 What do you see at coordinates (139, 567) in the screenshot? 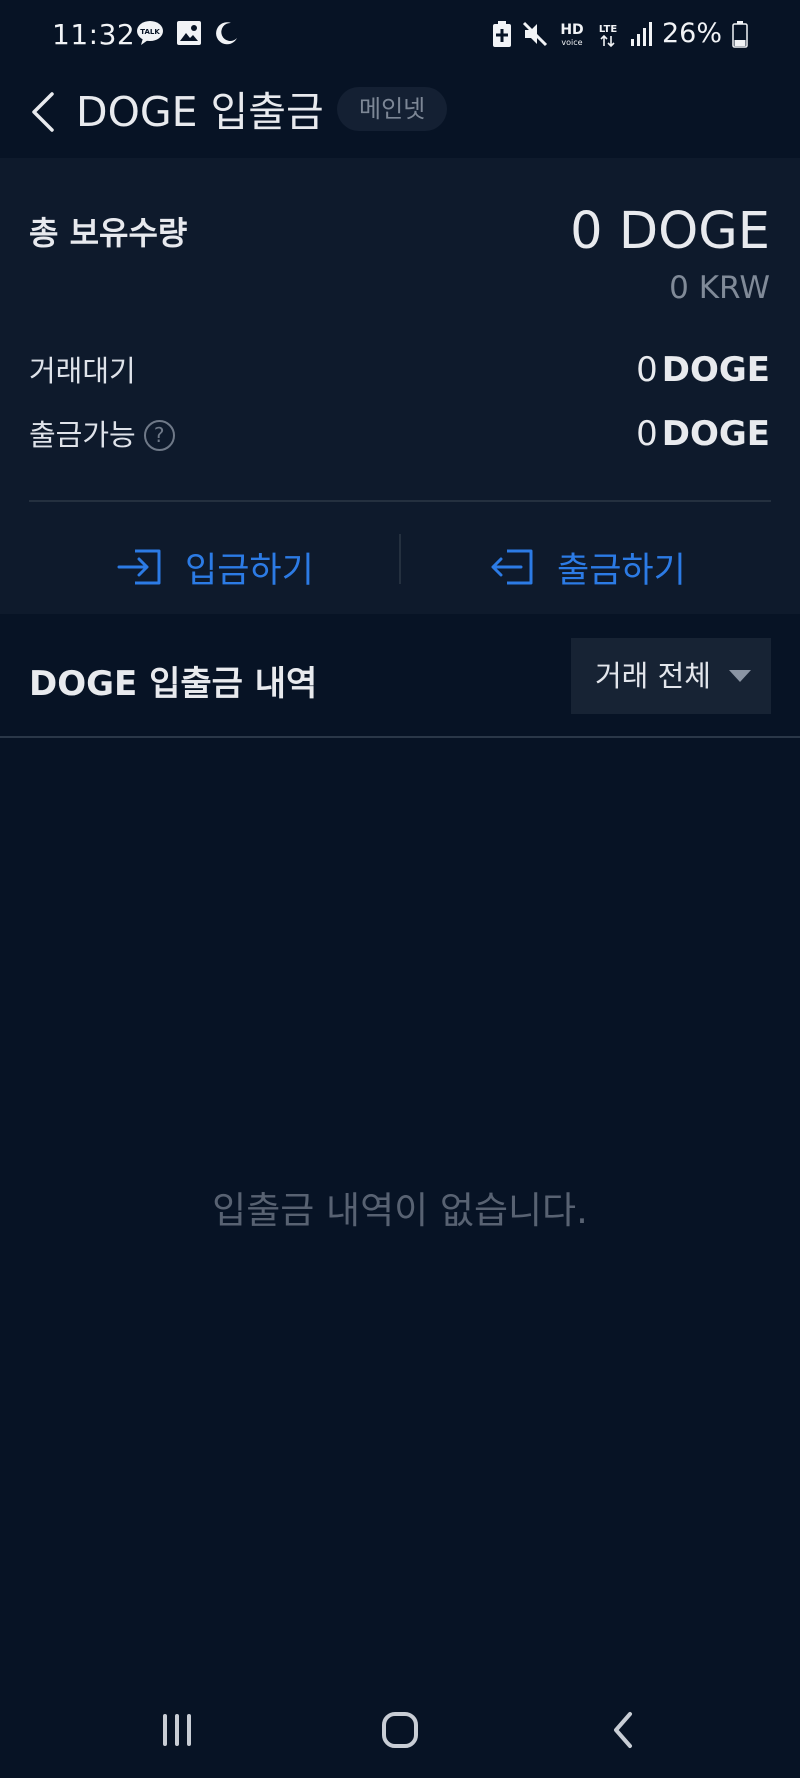
I see `deposit-icon` at bounding box center [139, 567].